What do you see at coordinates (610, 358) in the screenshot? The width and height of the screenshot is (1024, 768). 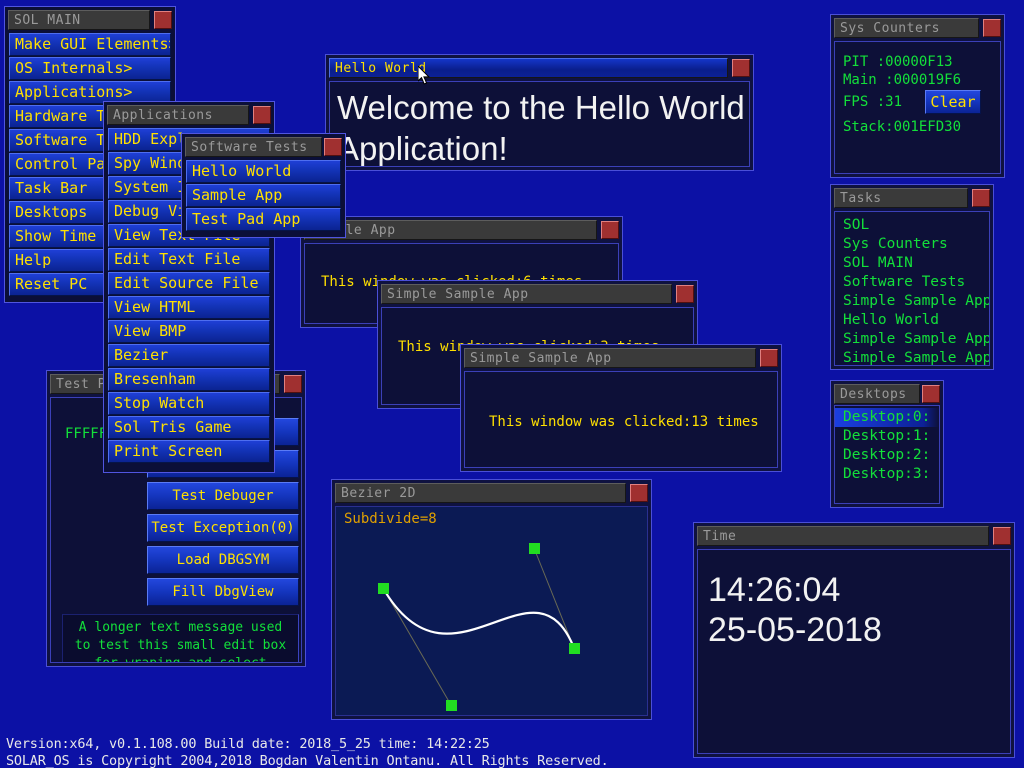 I see `sample-app-3-title: Simple Sample App` at bounding box center [610, 358].